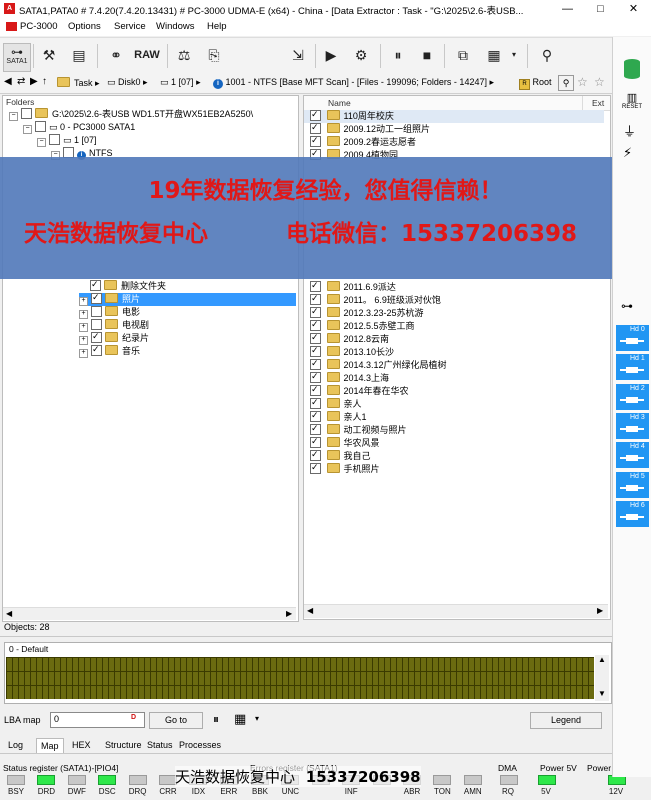 This screenshot has height=800, width=651. I want to click on scale-icon: ⚖, so click(184, 55).